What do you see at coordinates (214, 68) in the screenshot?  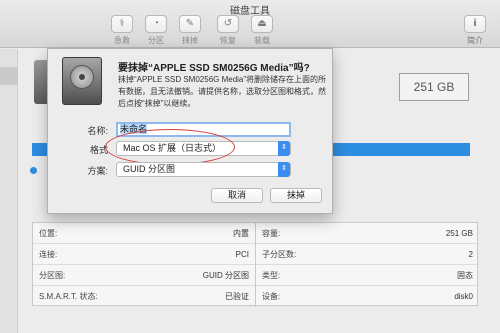 I see `dialog-title: 要抹掉“APPLE SSD SM0256G Media”吗?` at bounding box center [214, 68].